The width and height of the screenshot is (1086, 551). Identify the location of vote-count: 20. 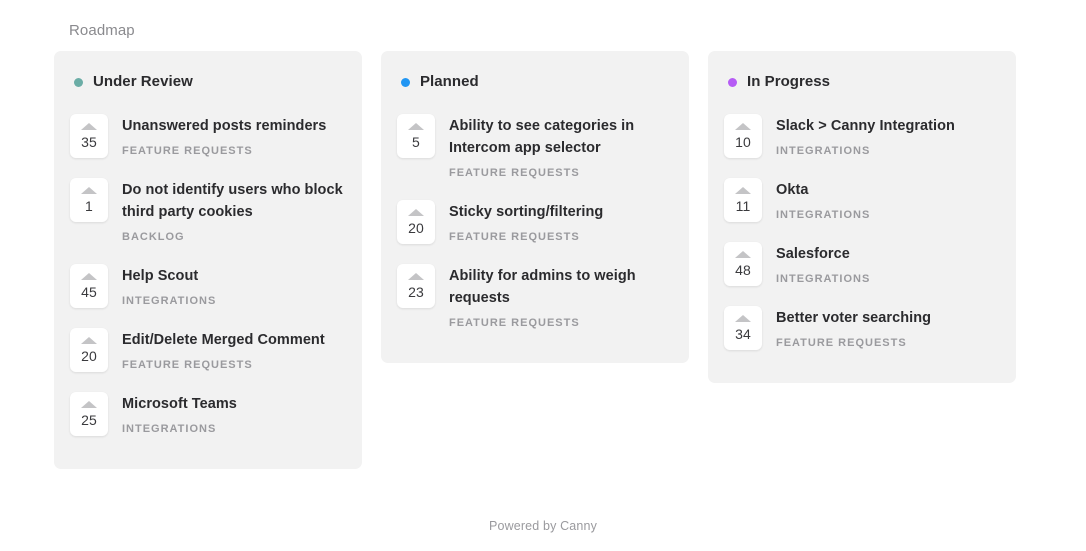
(89, 355).